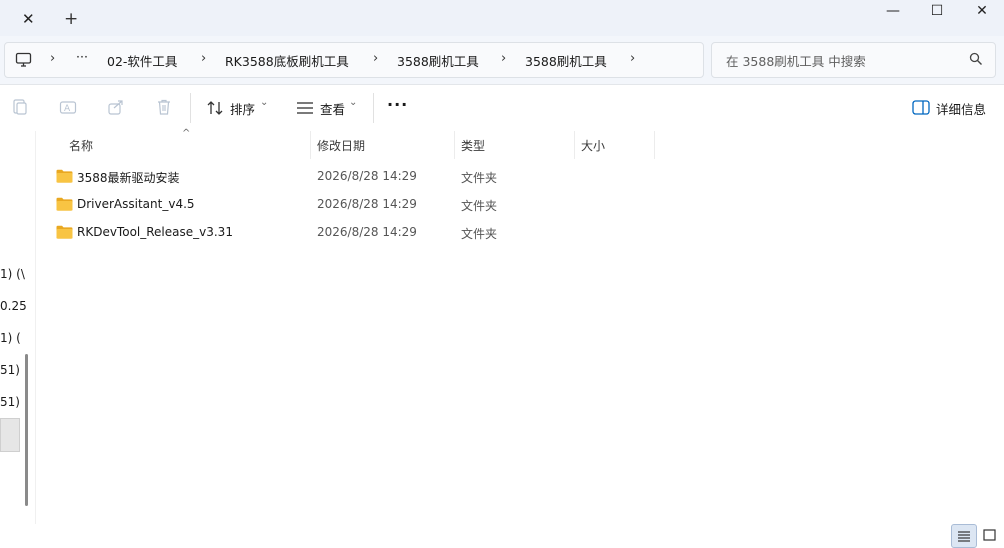  Describe the element at coordinates (116, 107) in the screenshot. I see `share-icon` at that location.